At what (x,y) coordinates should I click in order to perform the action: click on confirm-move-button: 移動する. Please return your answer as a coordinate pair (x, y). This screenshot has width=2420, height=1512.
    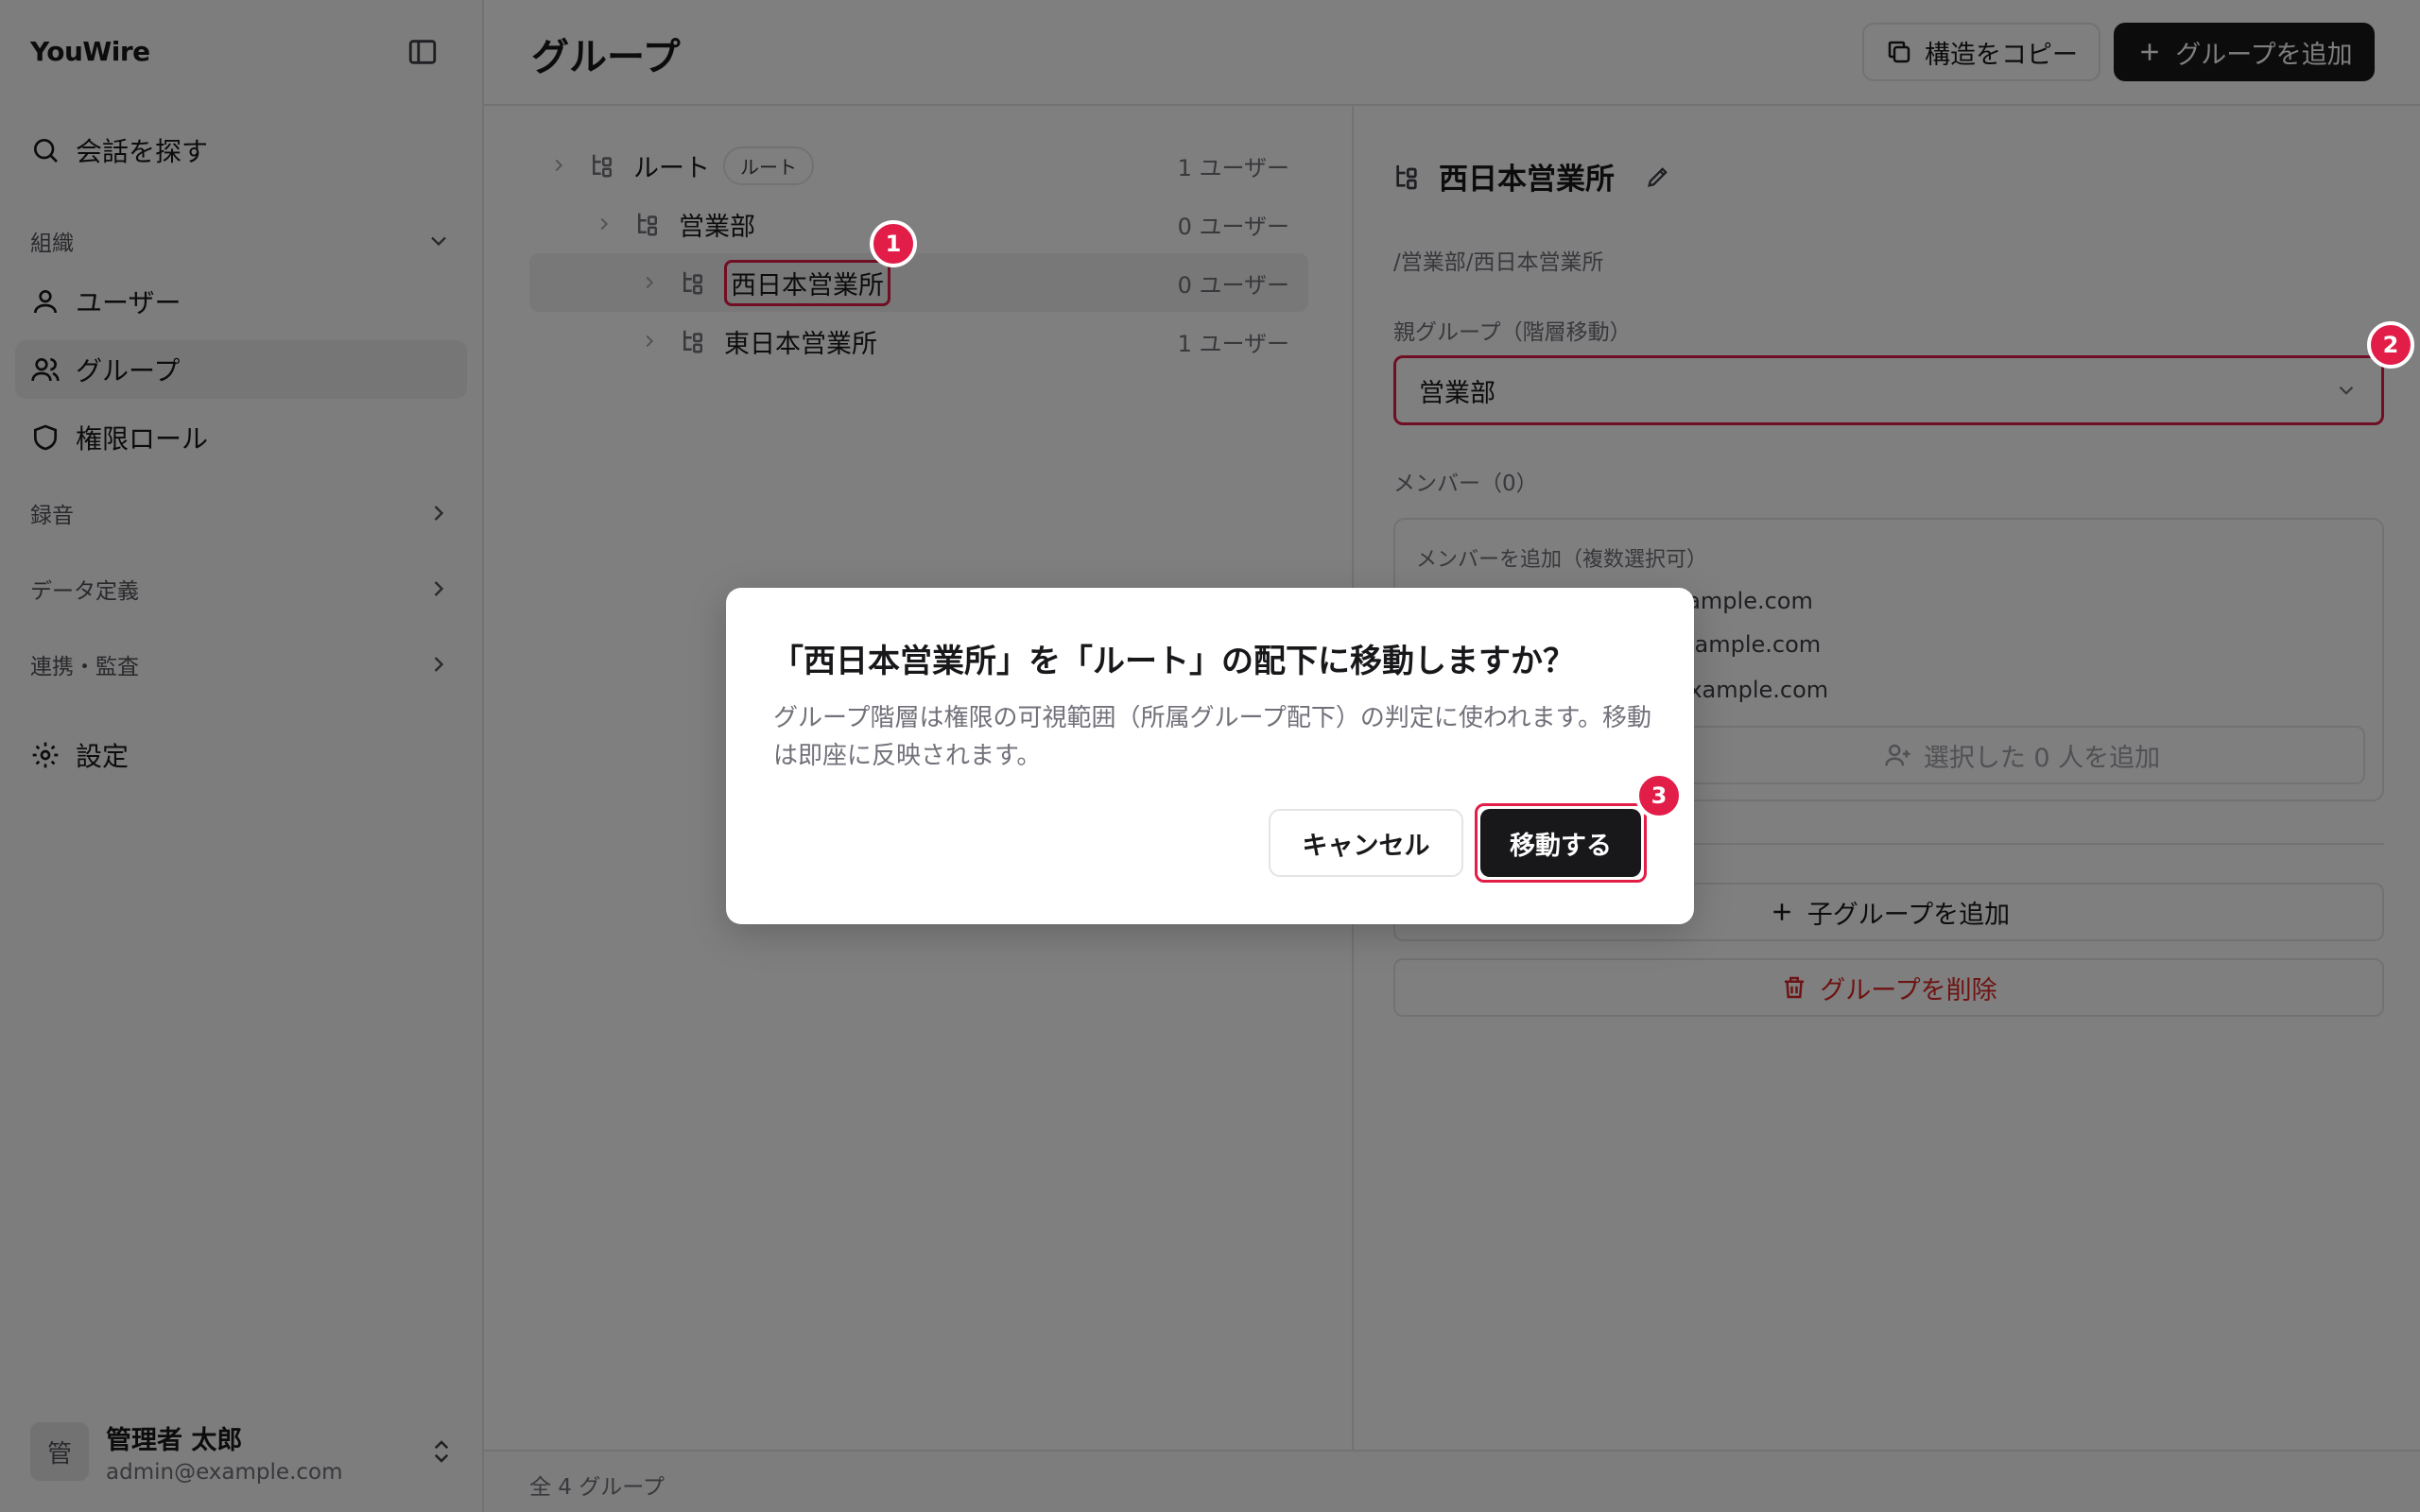
    Looking at the image, I should click on (1560, 843).